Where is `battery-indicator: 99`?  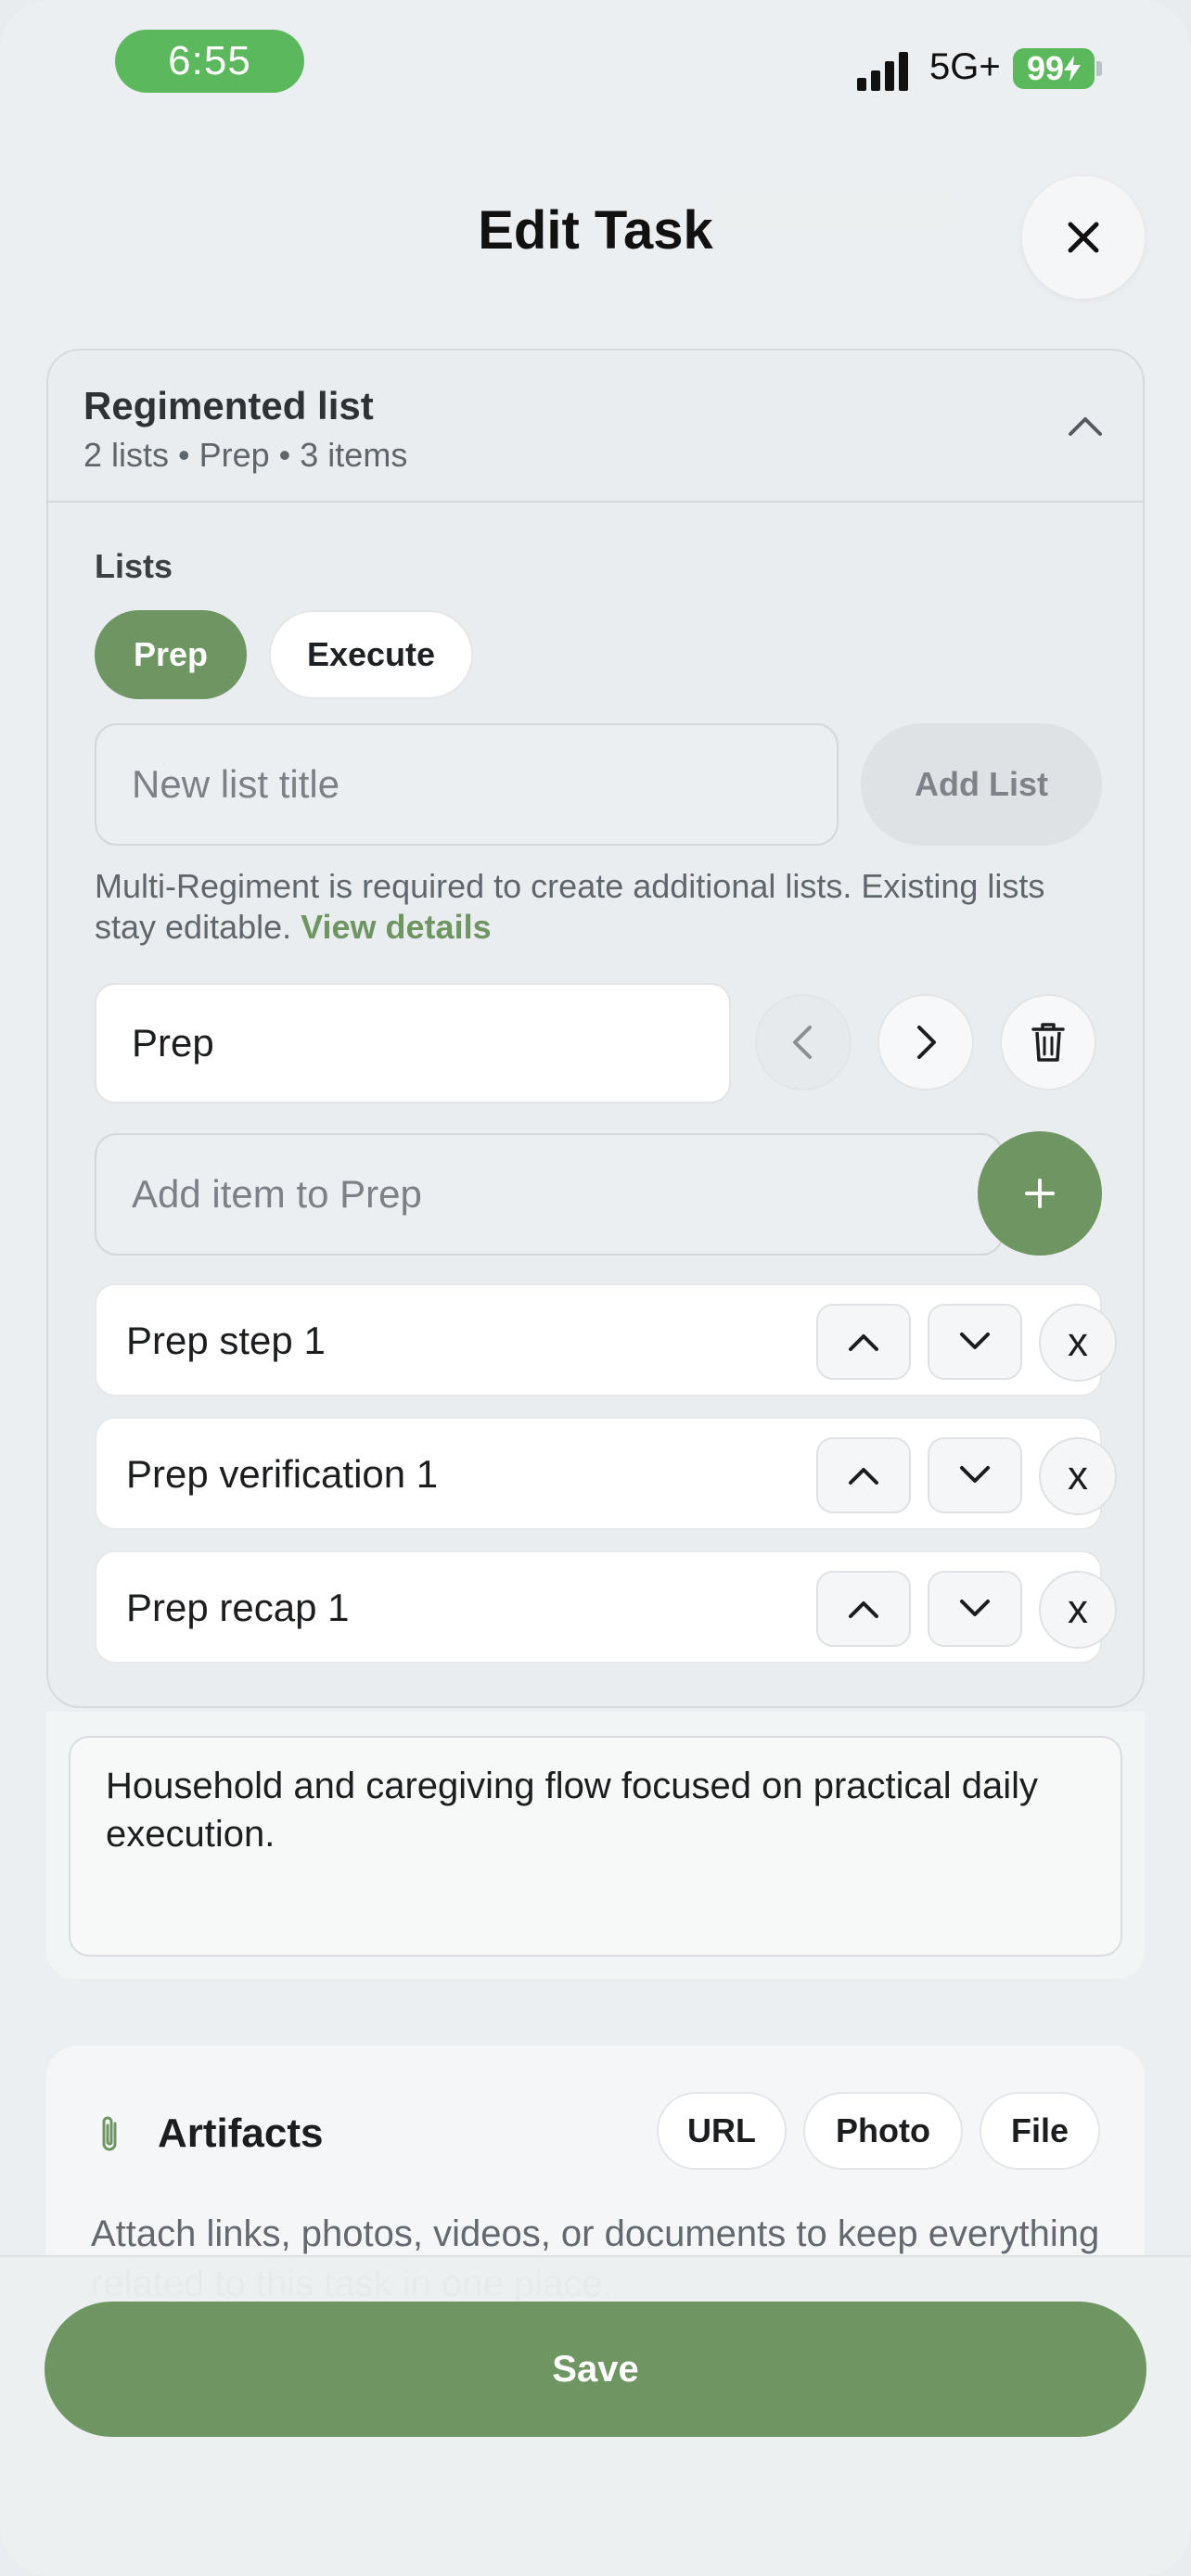
battery-indicator: 99 is located at coordinates (1054, 68).